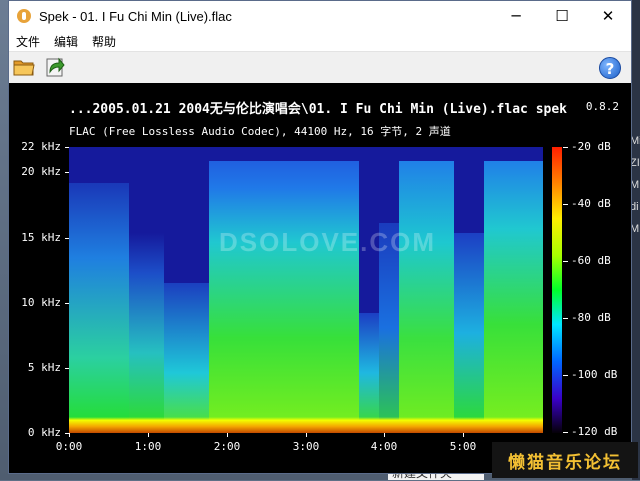  What do you see at coordinates (557, 290) in the screenshot?
I see `db-color-scale` at bounding box center [557, 290].